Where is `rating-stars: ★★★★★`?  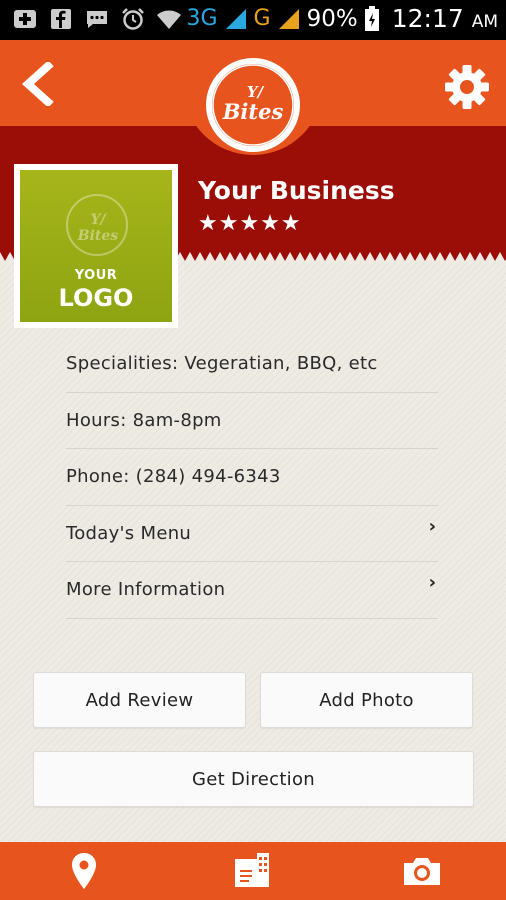
rating-stars: ★★★★★ is located at coordinates (250, 223).